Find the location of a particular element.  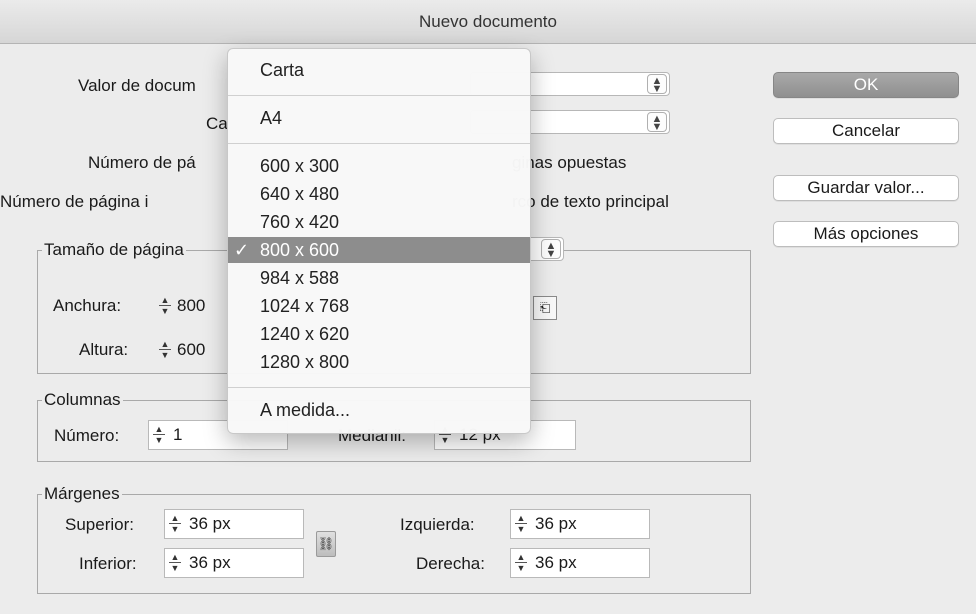

menu-item-640x480: 640 x 480 is located at coordinates (379, 194).